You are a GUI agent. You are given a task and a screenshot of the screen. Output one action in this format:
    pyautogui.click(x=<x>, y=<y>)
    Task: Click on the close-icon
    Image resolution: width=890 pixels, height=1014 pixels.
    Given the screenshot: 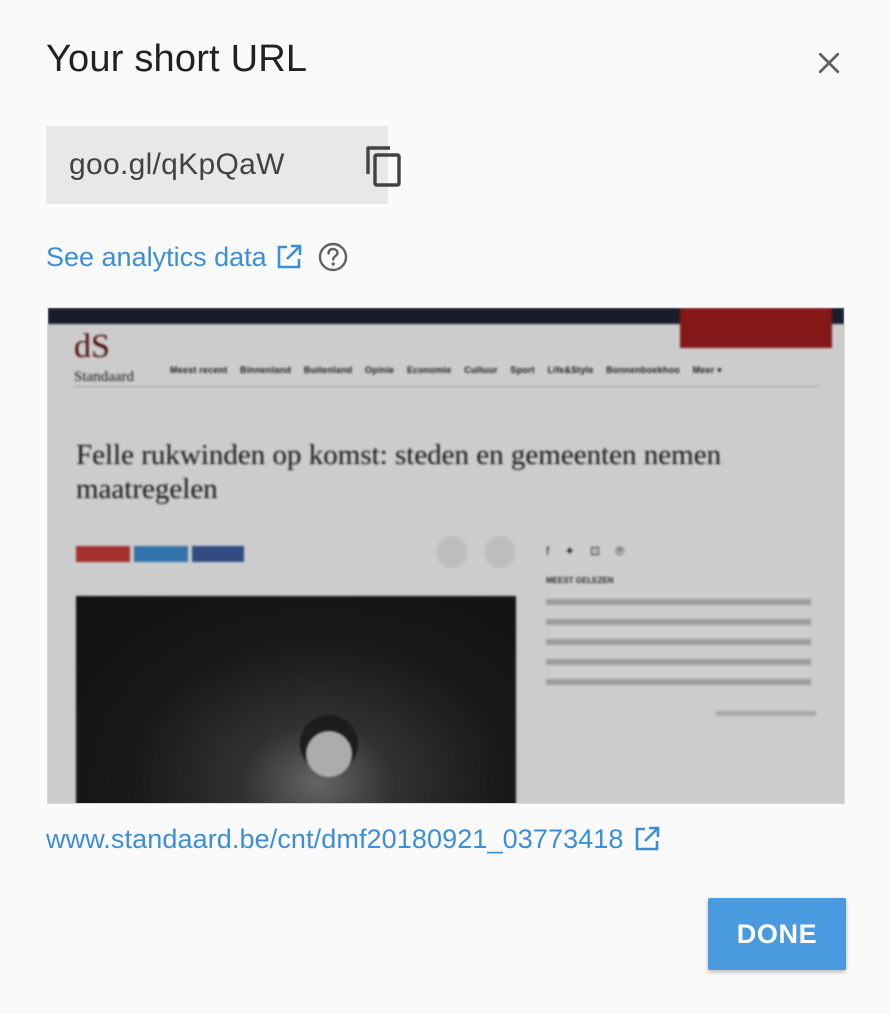 What is the action you would take?
    pyautogui.click(x=829, y=63)
    